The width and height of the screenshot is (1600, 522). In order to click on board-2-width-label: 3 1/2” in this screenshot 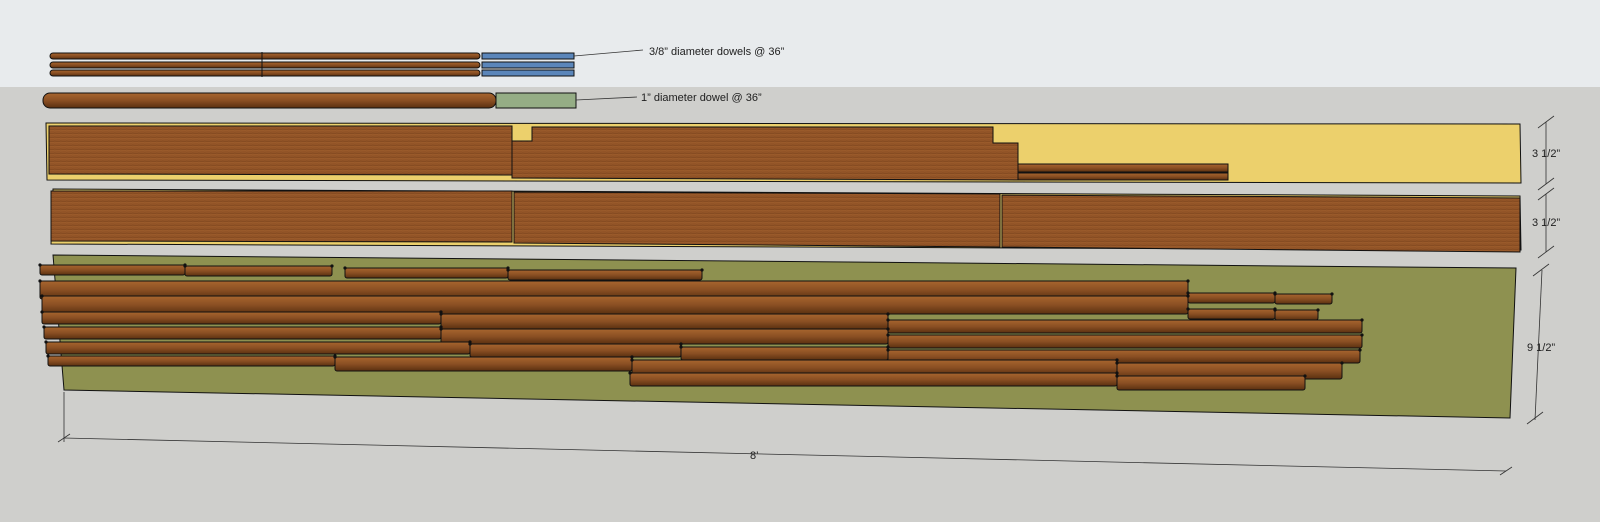, I will do `click(1546, 223)`.